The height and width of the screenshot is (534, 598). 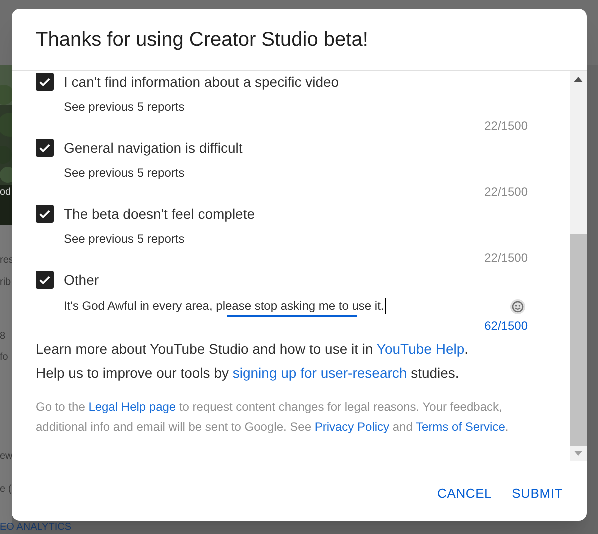 What do you see at coordinates (3, 337) in the screenshot?
I see `background-text: 8` at bounding box center [3, 337].